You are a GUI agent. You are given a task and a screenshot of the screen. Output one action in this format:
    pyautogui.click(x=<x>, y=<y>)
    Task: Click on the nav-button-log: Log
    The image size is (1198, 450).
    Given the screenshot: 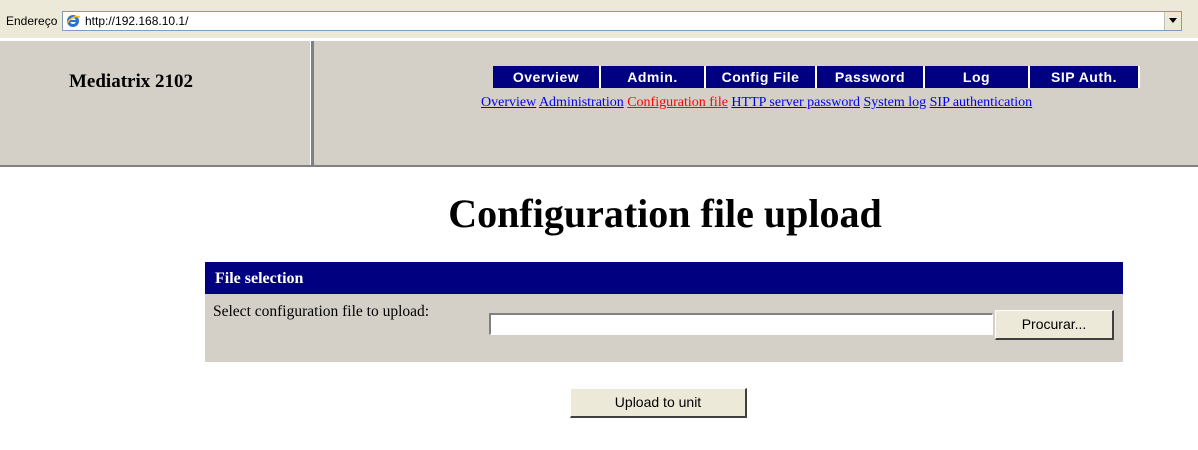 What is the action you would take?
    pyautogui.click(x=977, y=77)
    